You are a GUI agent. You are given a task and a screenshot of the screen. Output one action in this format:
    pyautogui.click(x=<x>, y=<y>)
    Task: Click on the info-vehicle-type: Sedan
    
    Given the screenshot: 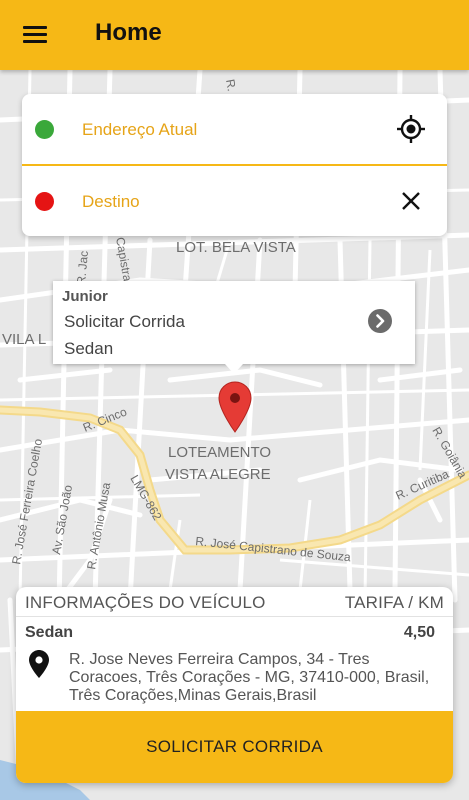 What is the action you would take?
    pyautogui.click(x=89, y=348)
    